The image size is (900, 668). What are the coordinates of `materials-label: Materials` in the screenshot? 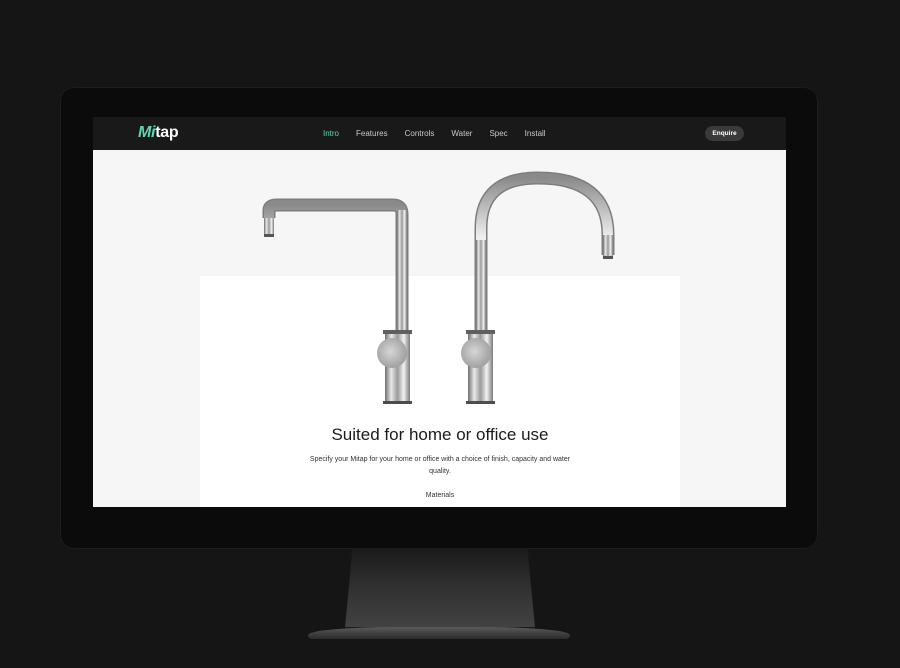 It's located at (440, 495).